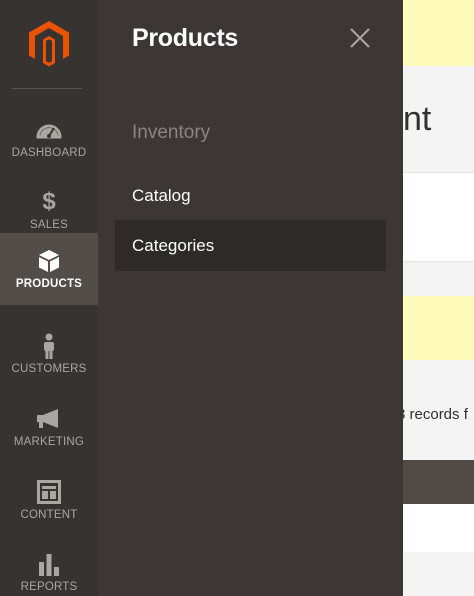  I want to click on magento-logo, so click(49, 44).